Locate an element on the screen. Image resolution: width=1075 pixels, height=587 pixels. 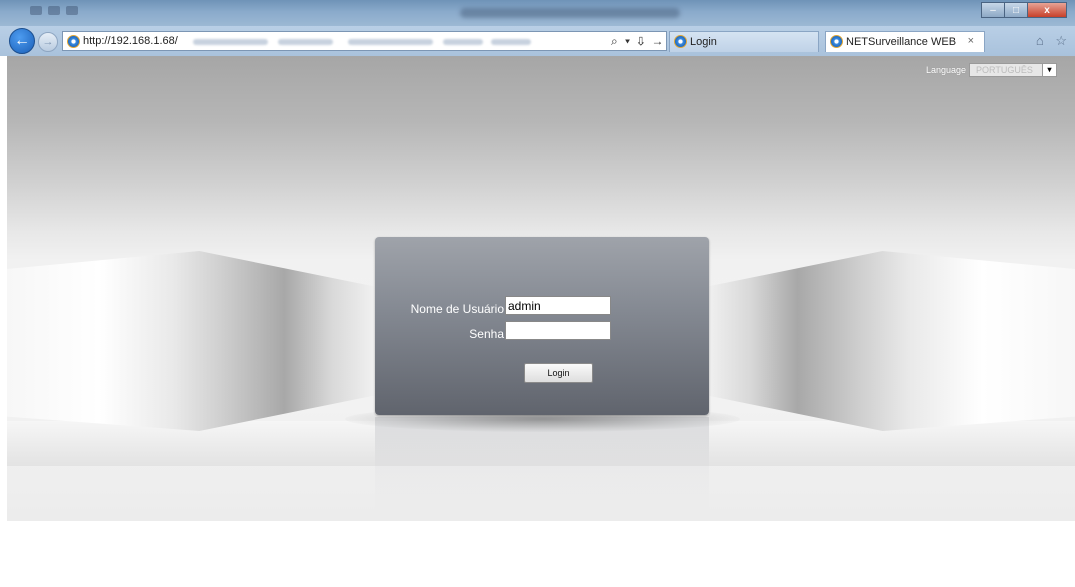
login-panel: Nome de Usuário Senha Login is located at coordinates (542, 326).